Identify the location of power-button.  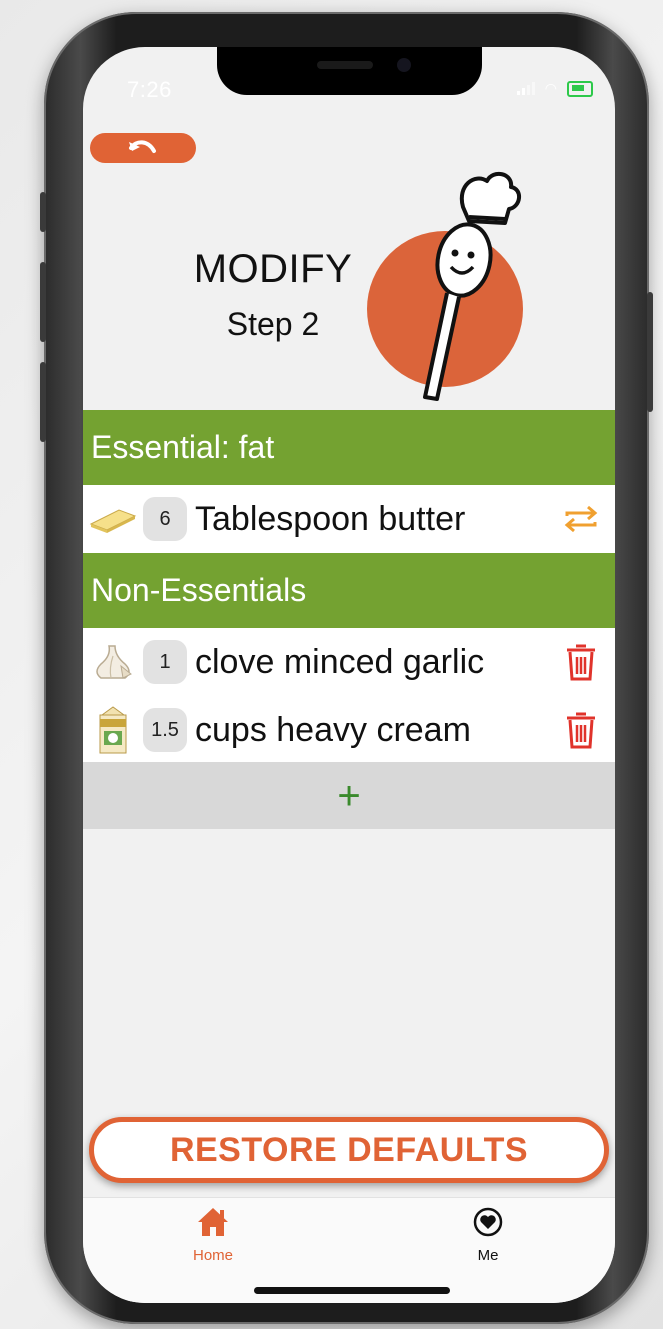
(650, 352).